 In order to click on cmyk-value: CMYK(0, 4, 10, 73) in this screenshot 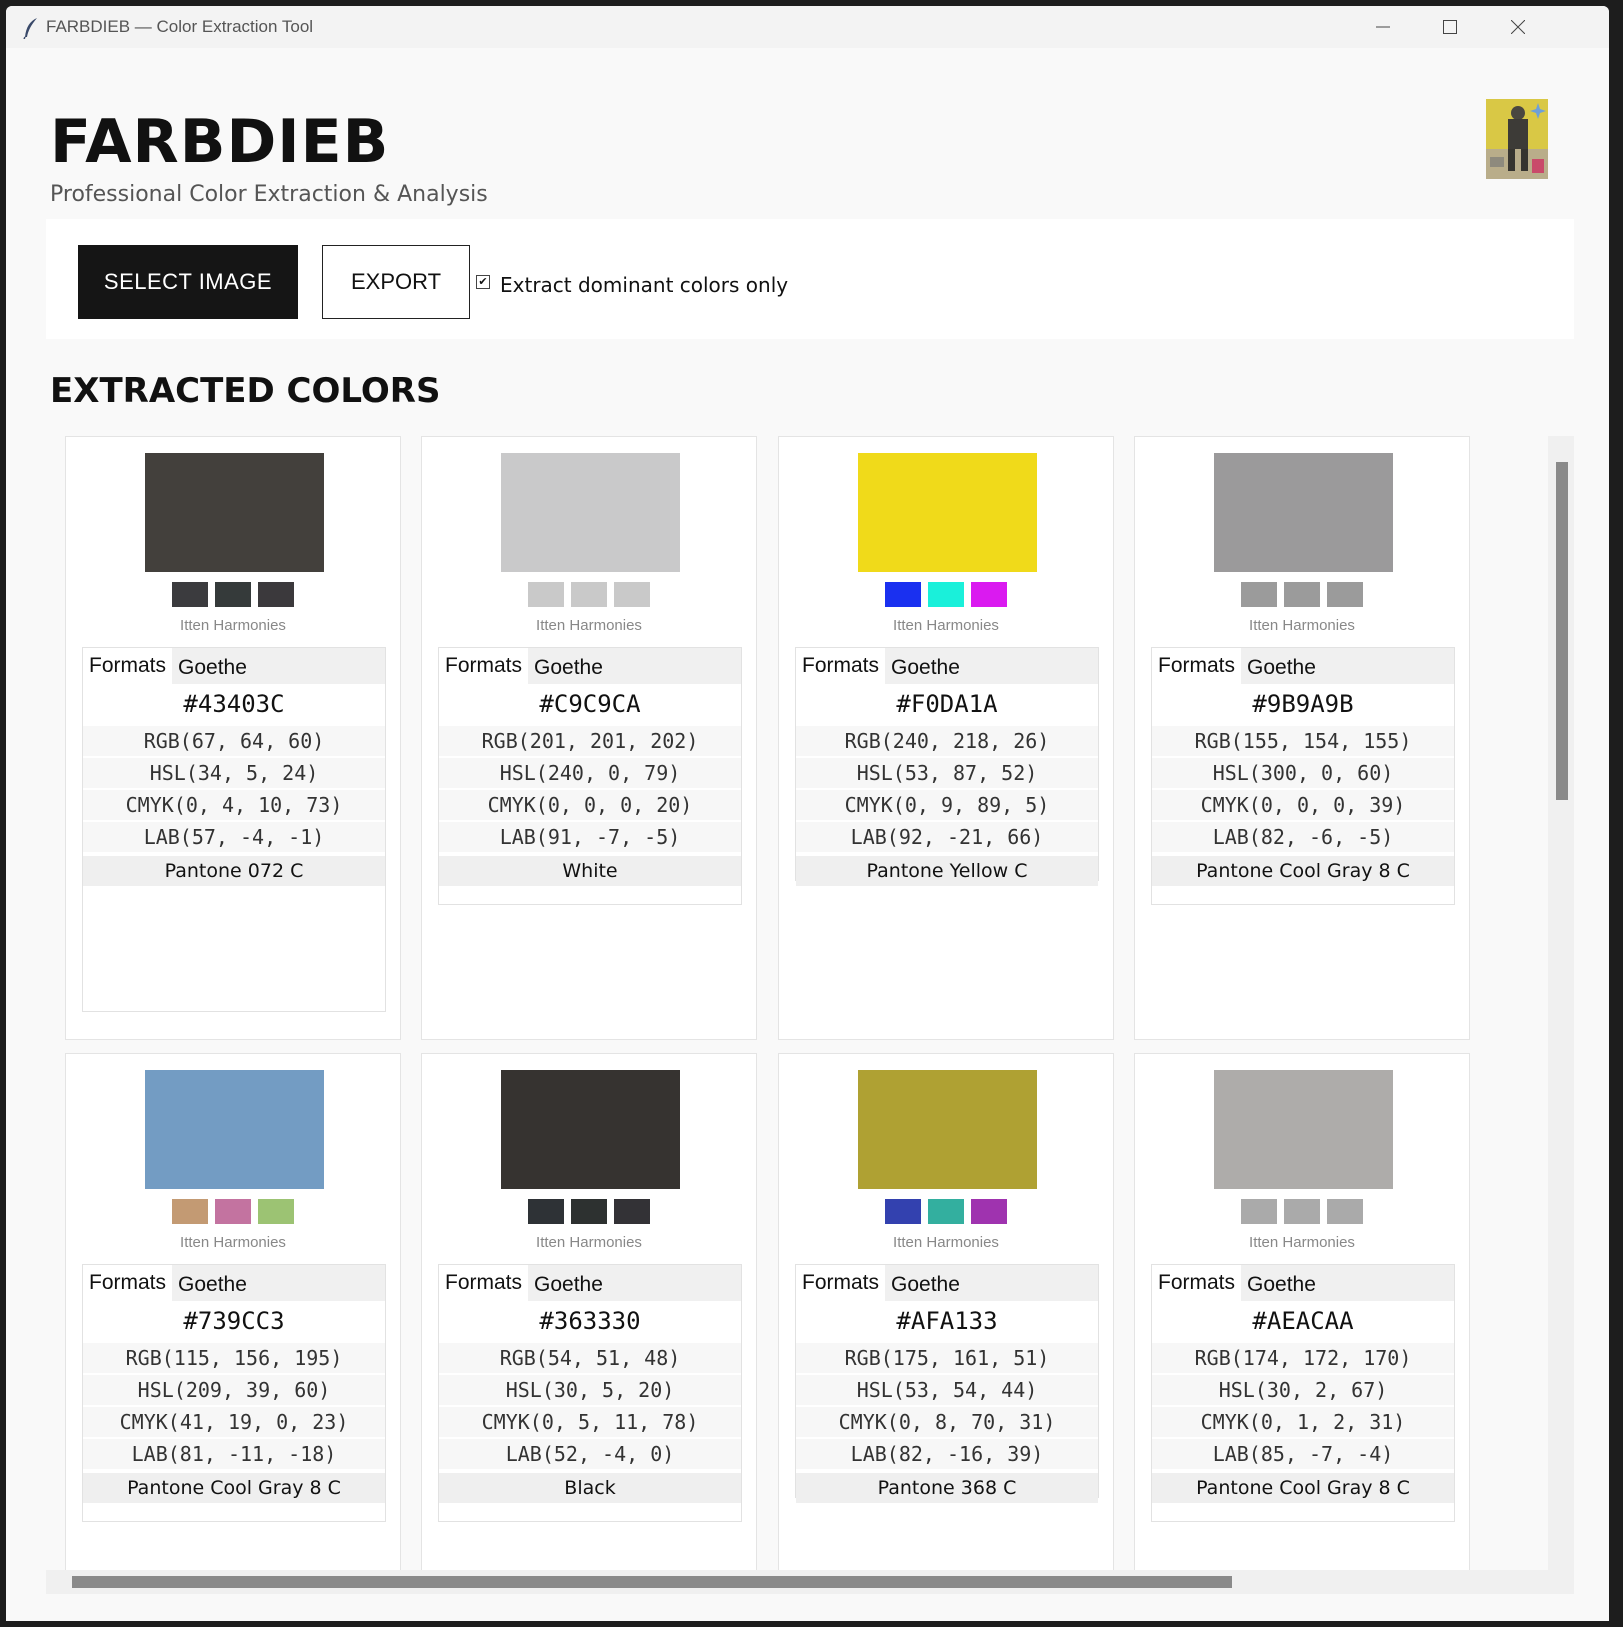, I will do `click(234, 804)`.